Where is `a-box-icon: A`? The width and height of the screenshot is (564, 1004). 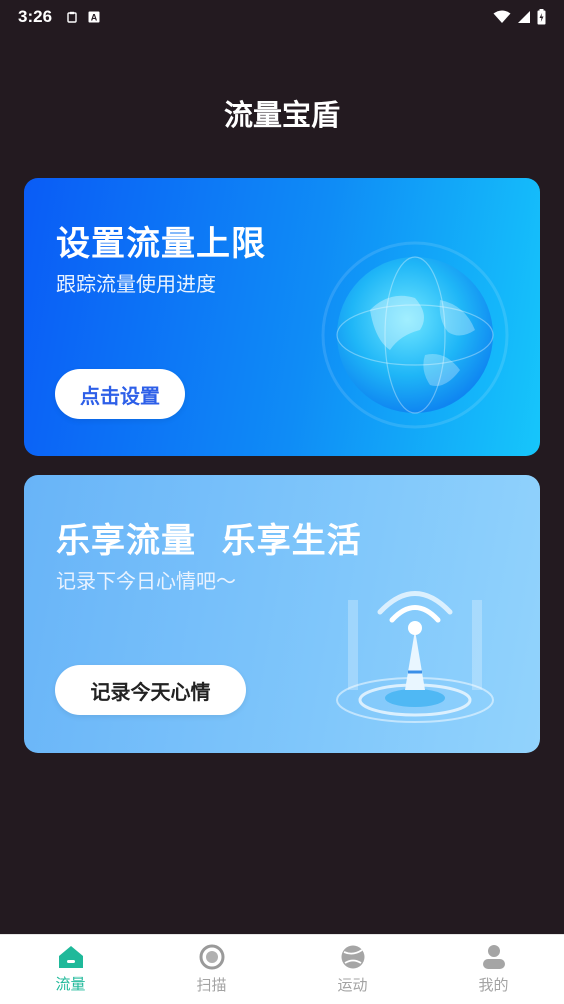 a-box-icon: A is located at coordinates (94, 17).